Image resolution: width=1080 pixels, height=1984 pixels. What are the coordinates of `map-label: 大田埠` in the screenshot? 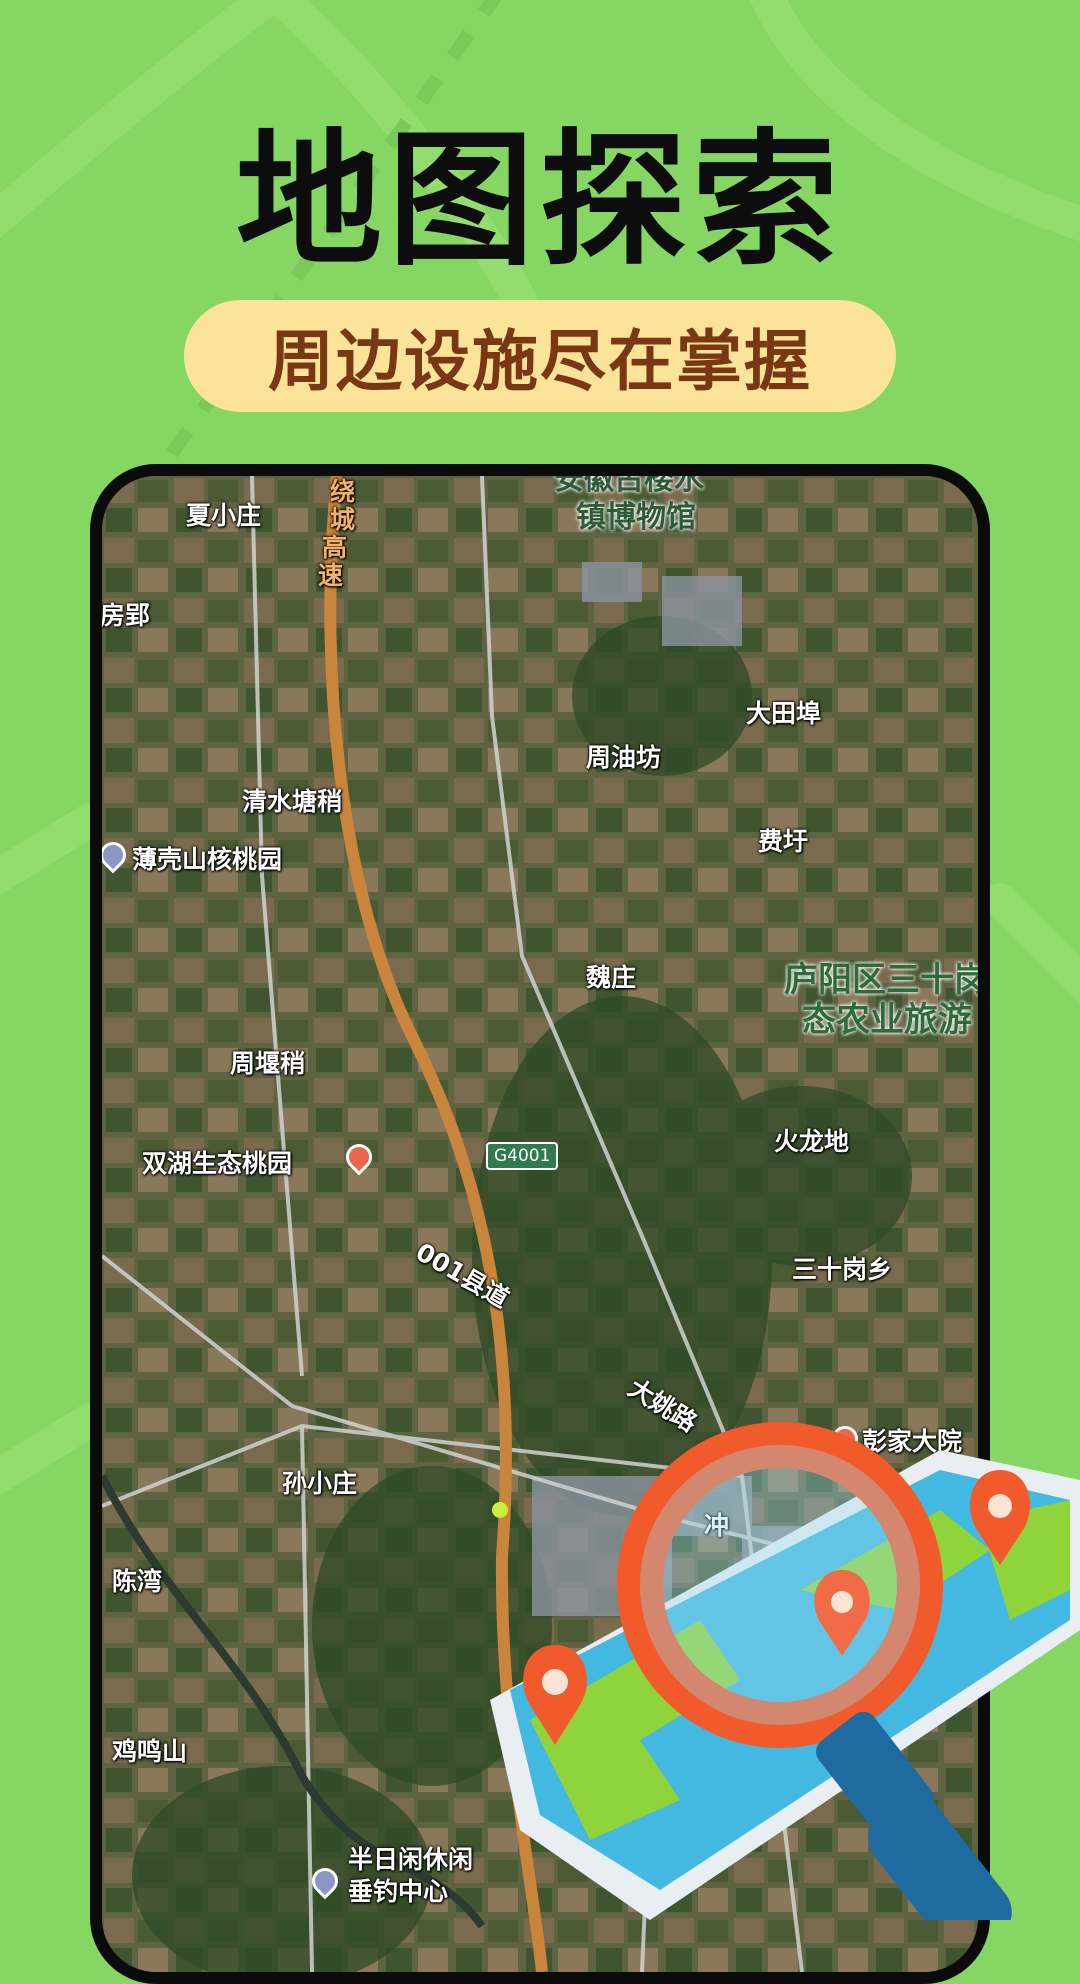 It's located at (784, 713).